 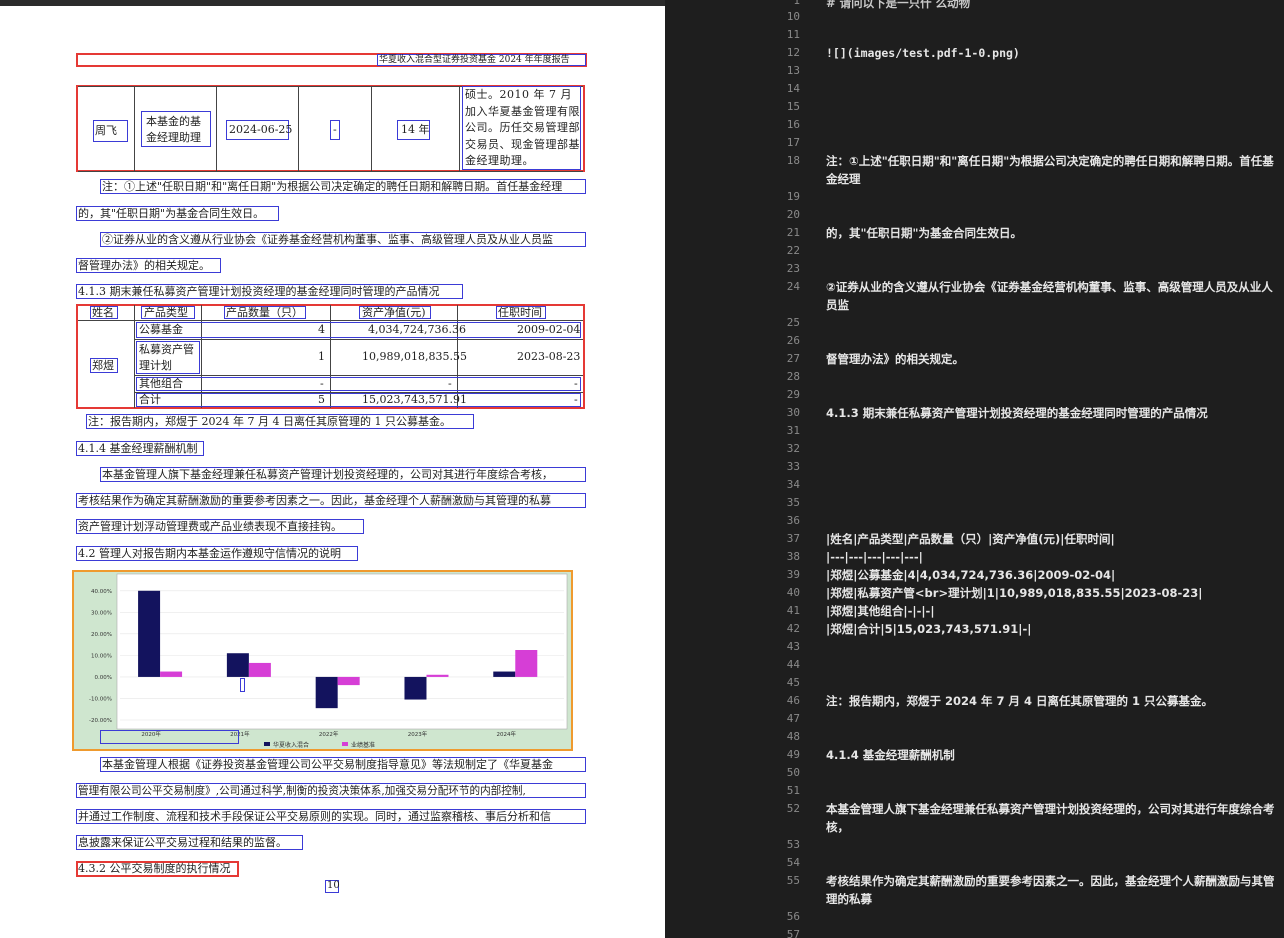 What do you see at coordinates (793, 376) in the screenshot?
I see `line-number: 28` at bounding box center [793, 376].